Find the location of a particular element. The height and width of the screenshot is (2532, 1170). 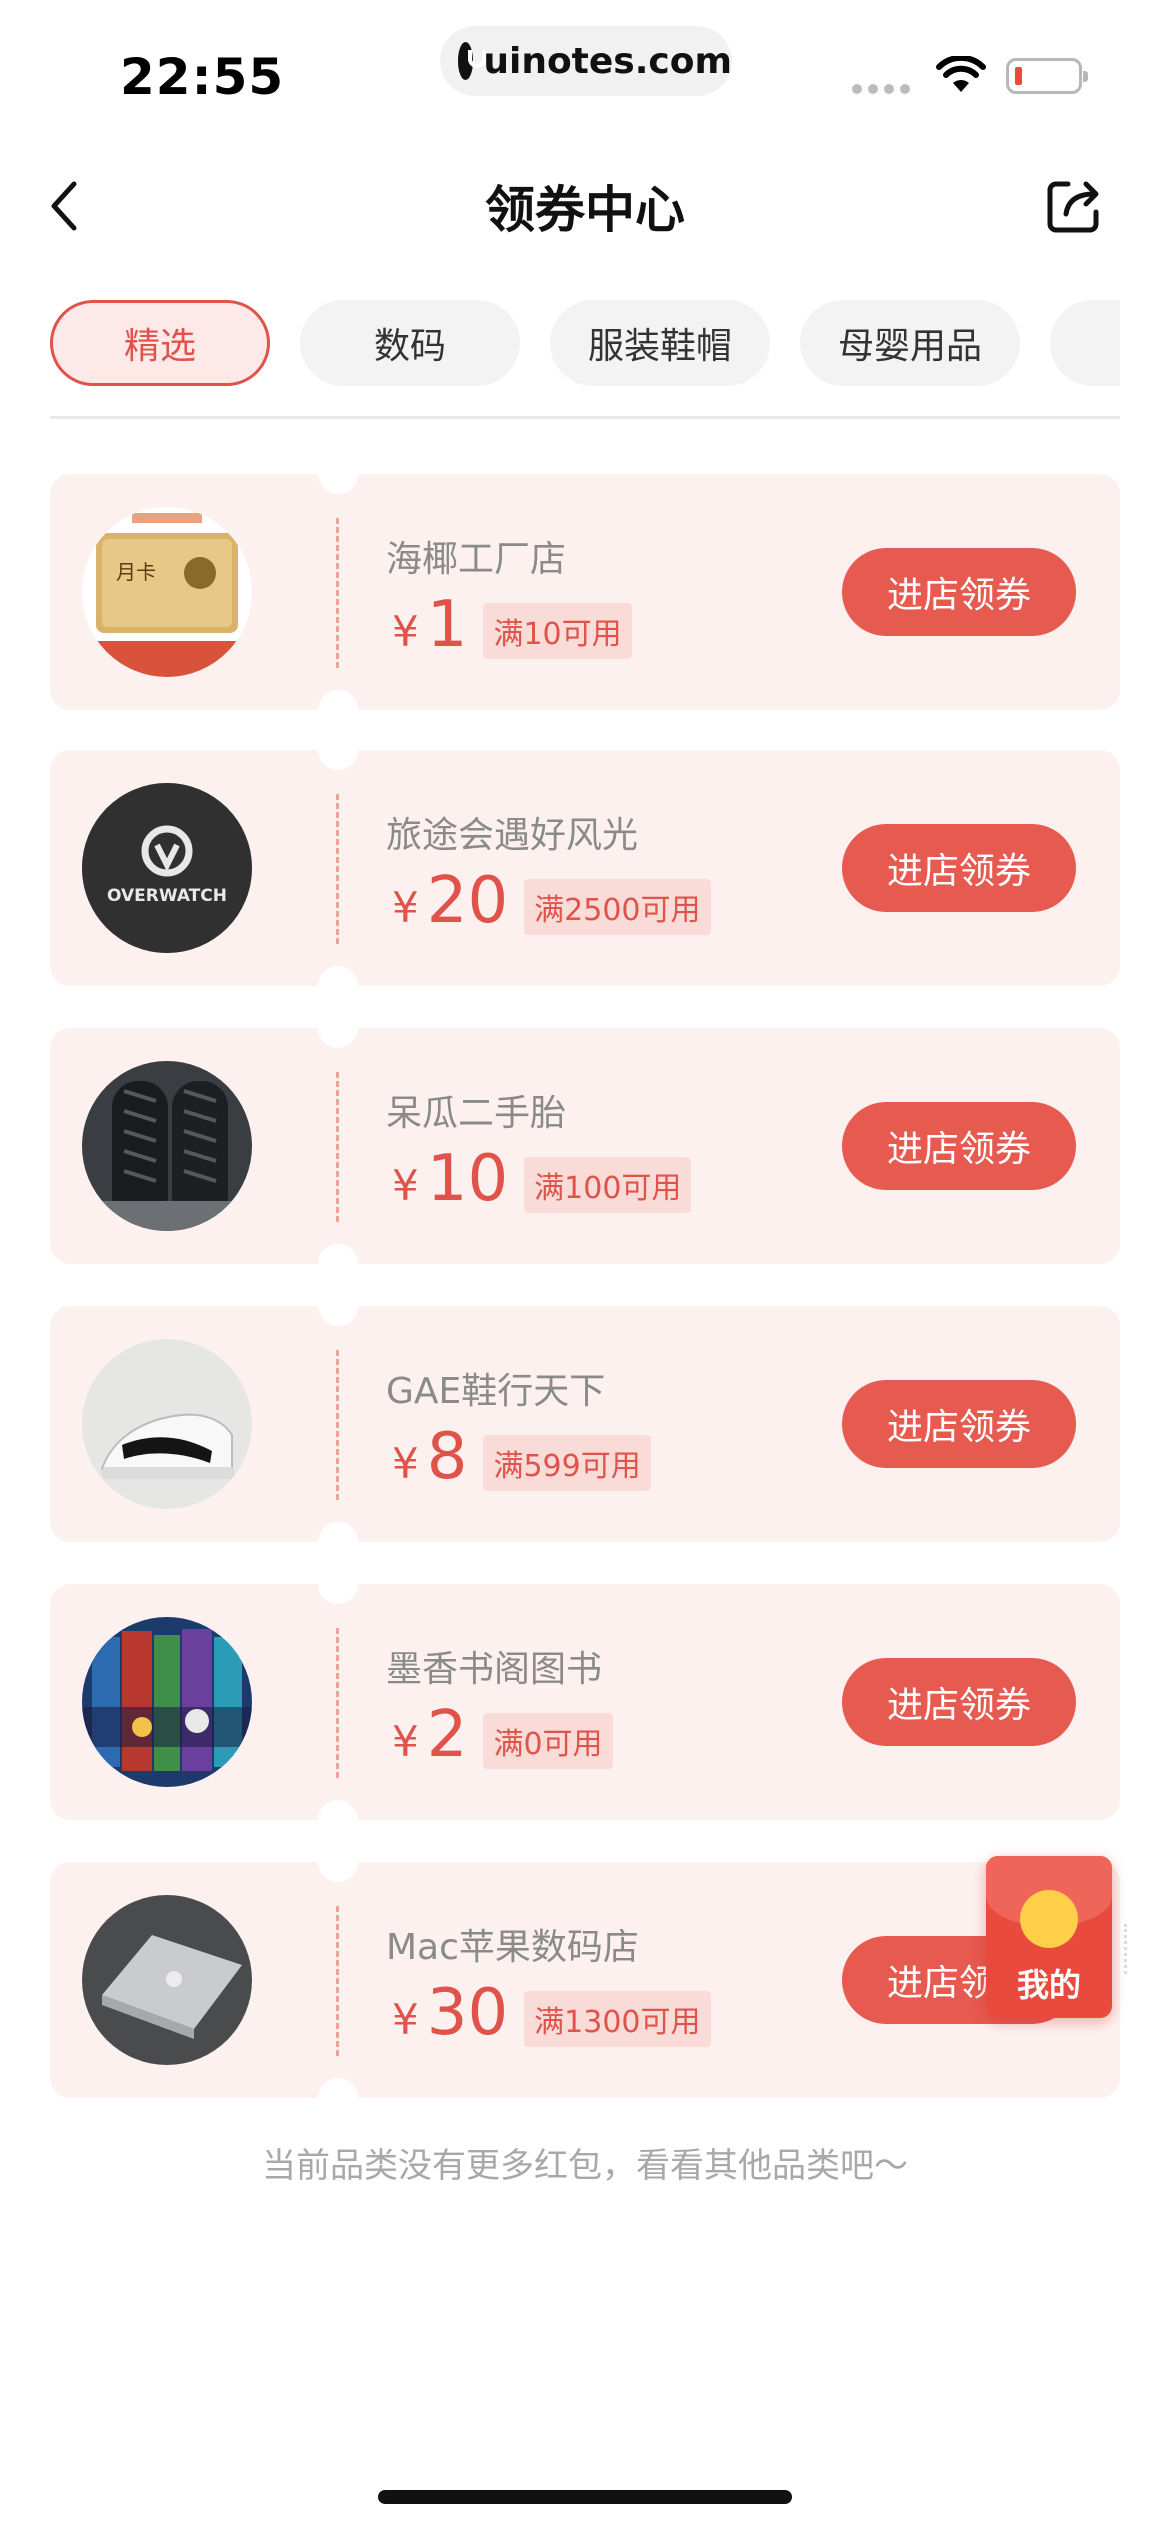

tab-baby: 母婴用品 is located at coordinates (910, 343).